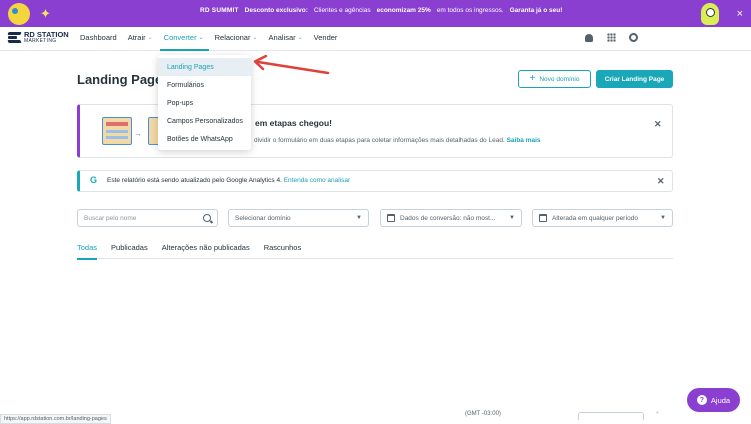 This screenshot has width=751, height=424. I want to click on nav-item-vender: Vender, so click(326, 37).